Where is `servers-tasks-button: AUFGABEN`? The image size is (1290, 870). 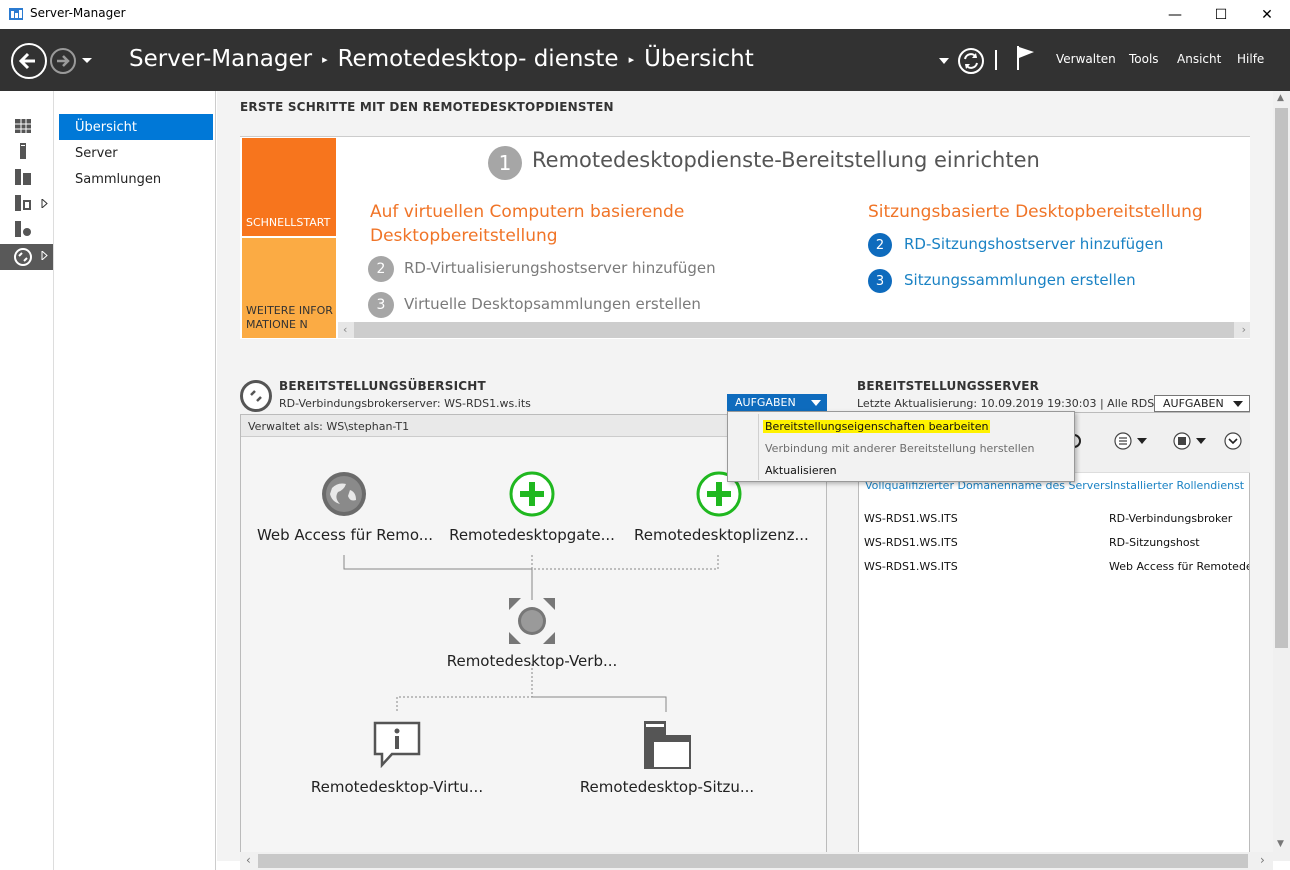 servers-tasks-button: AUFGABEN is located at coordinates (1202, 403).